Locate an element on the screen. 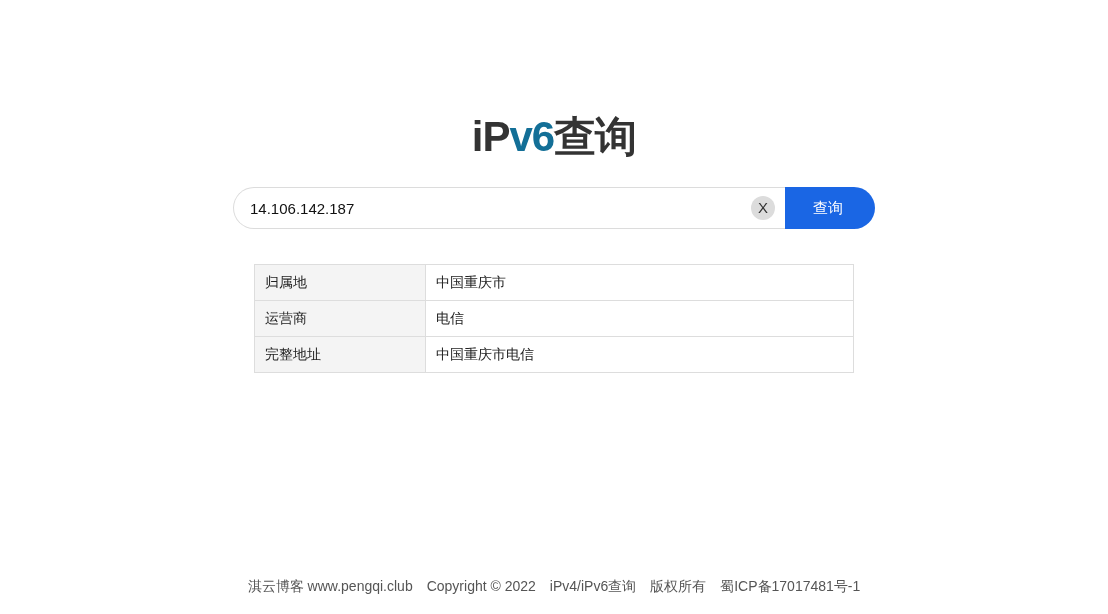  footer-text: 淇云博客 www.pengqi.club is located at coordinates (330, 587).